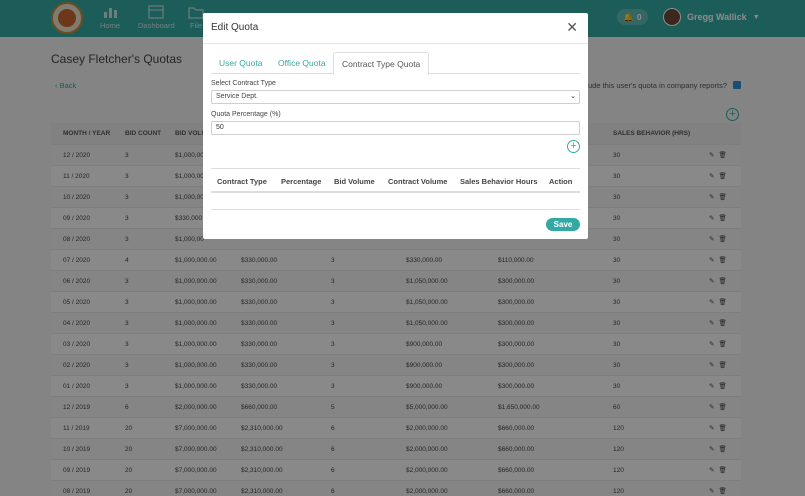  What do you see at coordinates (235, 27) in the screenshot?
I see `modal-title: Edit Quota` at bounding box center [235, 27].